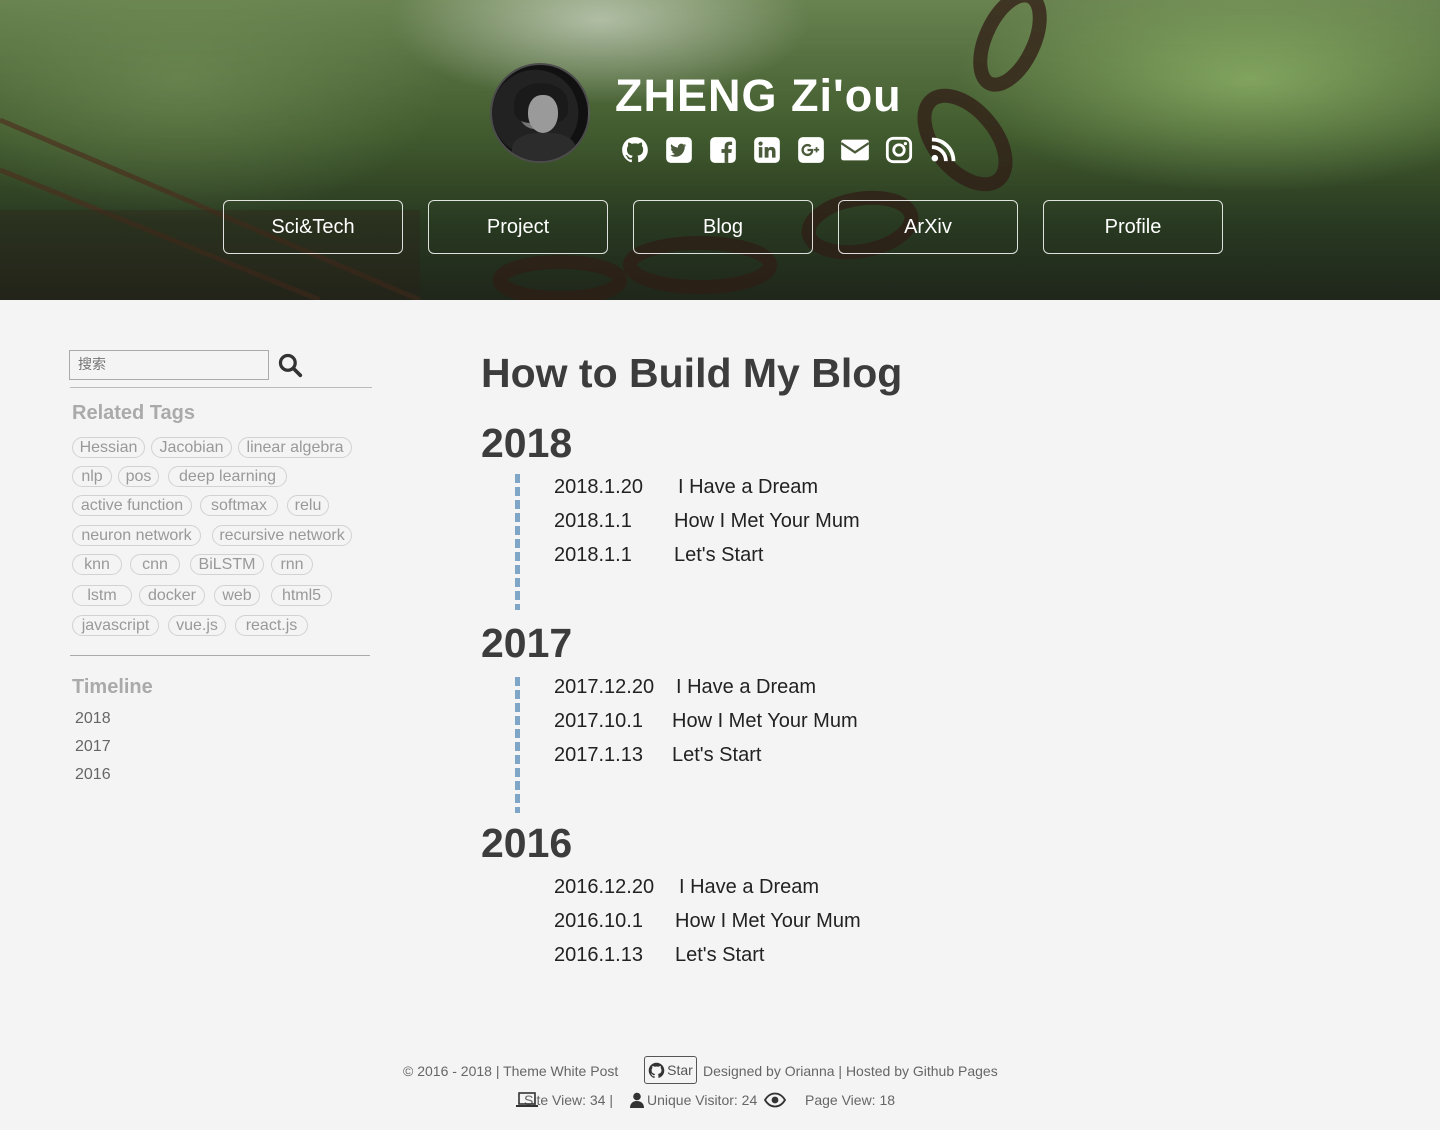  What do you see at coordinates (292, 564) in the screenshot?
I see `tag-rnn: rnn` at bounding box center [292, 564].